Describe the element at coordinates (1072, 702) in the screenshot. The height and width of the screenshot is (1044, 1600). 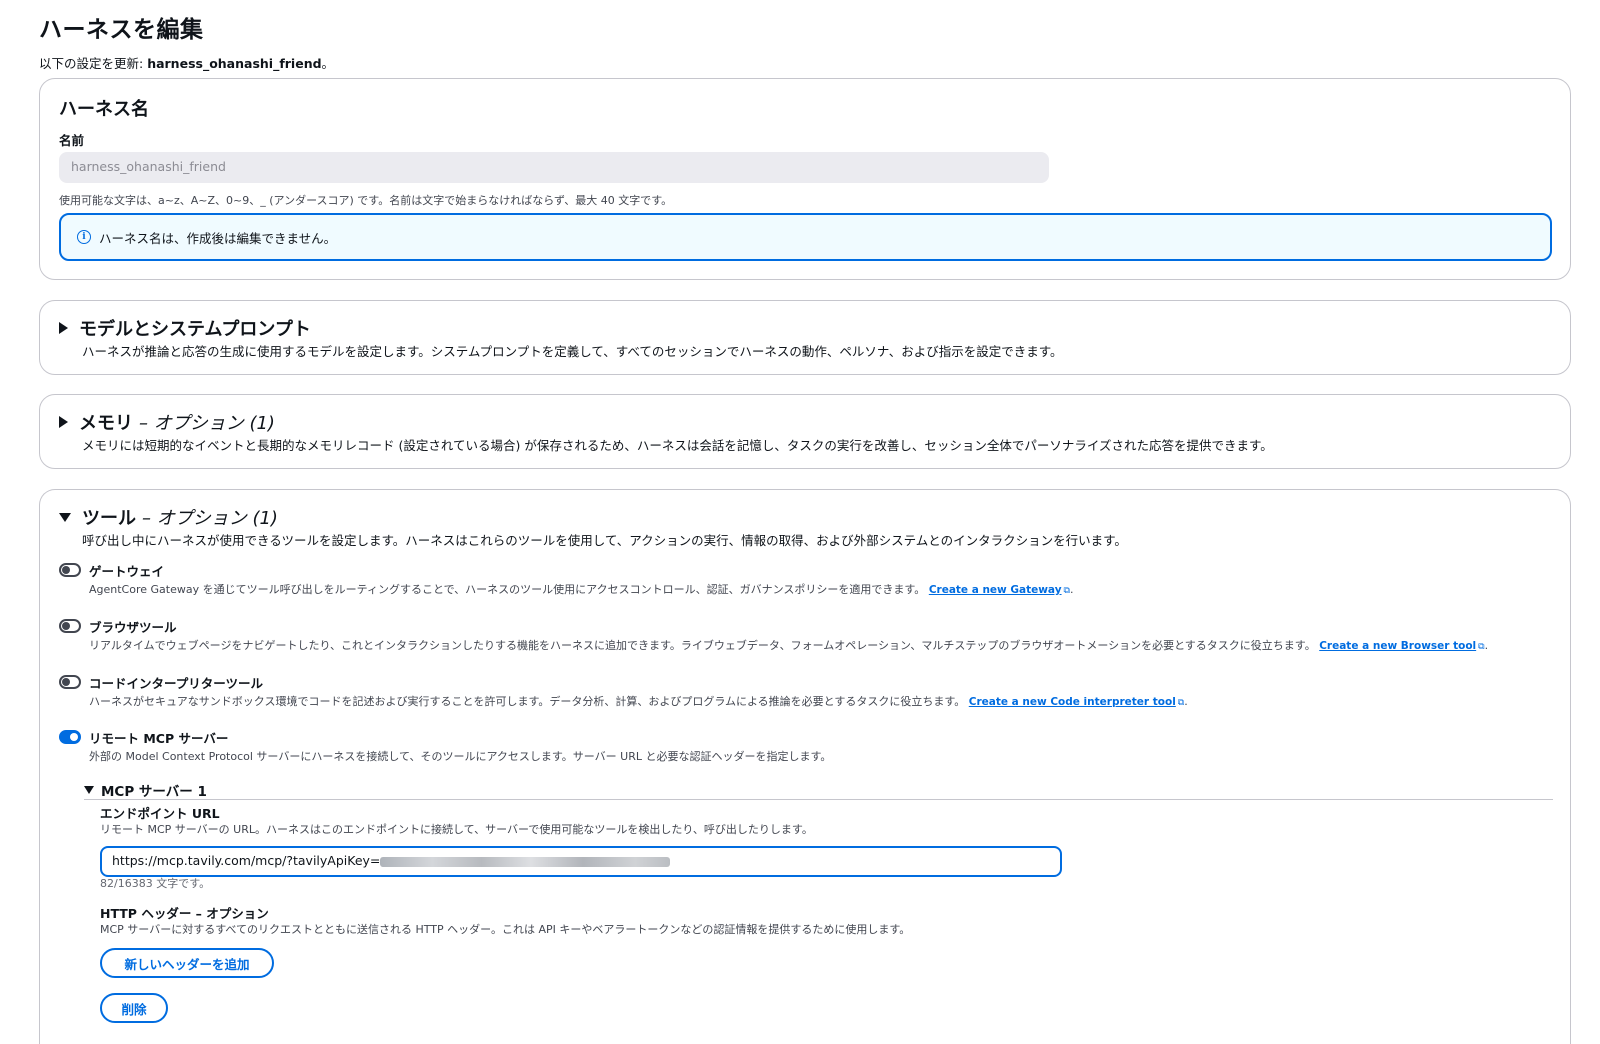
I see `create-code-interpreter-link: Create a new Code interpreter tool` at that location.